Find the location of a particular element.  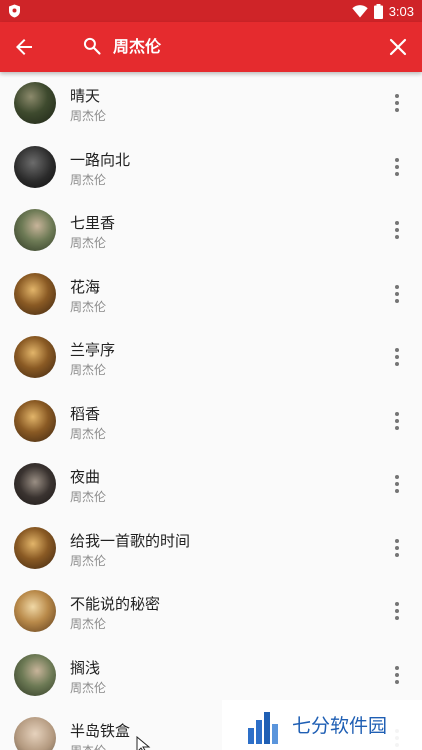

song-row: 不能说的秘密 周杰伦 is located at coordinates (211, 612).